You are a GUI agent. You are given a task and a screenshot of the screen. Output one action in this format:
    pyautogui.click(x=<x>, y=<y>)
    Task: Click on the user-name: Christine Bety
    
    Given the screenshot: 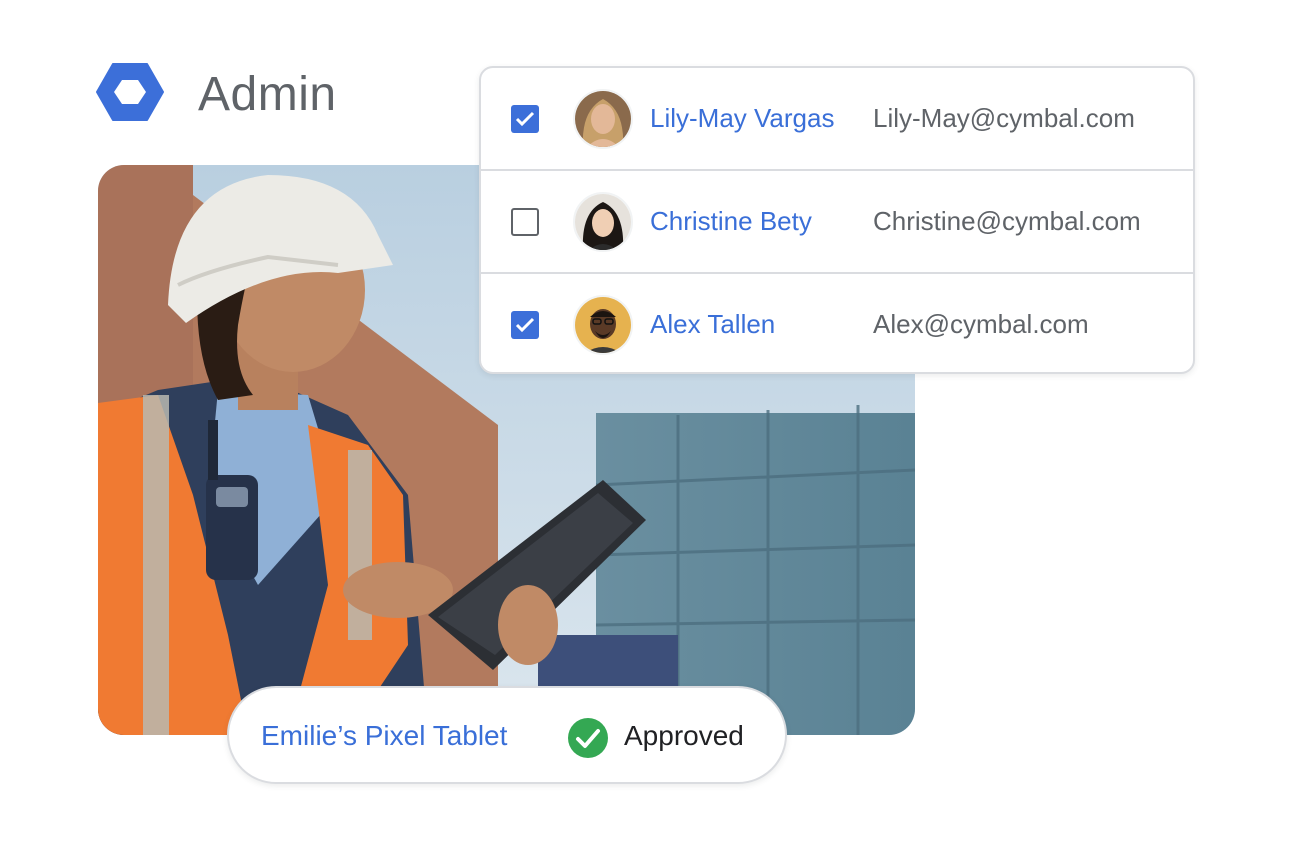 What is the action you would take?
    pyautogui.click(x=731, y=221)
    